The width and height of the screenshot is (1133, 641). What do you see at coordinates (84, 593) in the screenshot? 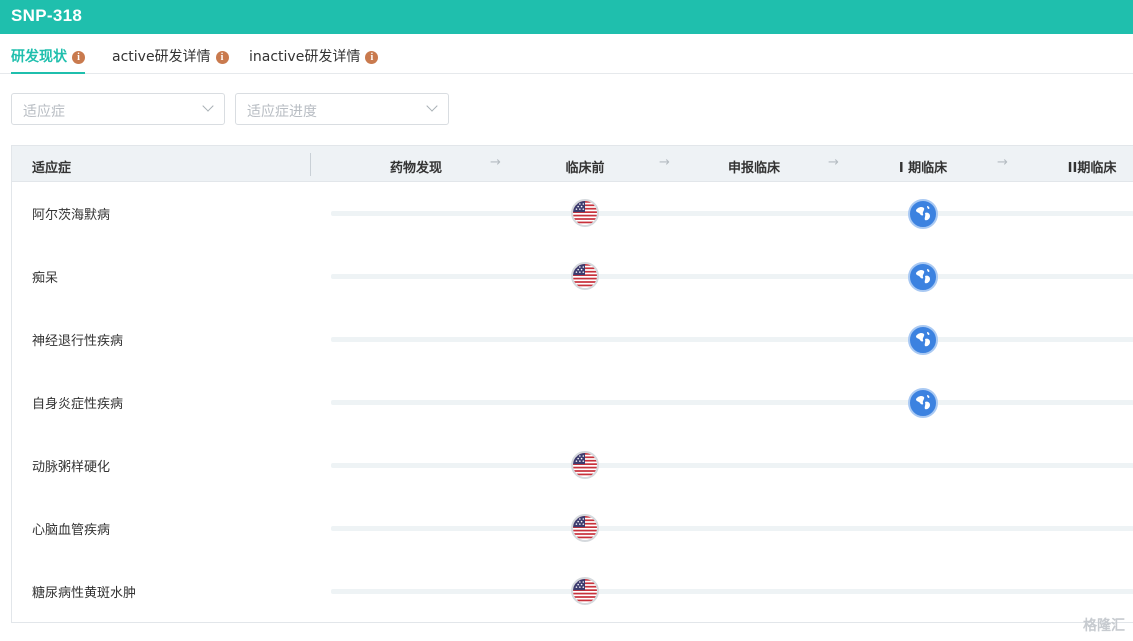
I see `indication-label: 糖尿病性黄斑水肿` at bounding box center [84, 593].